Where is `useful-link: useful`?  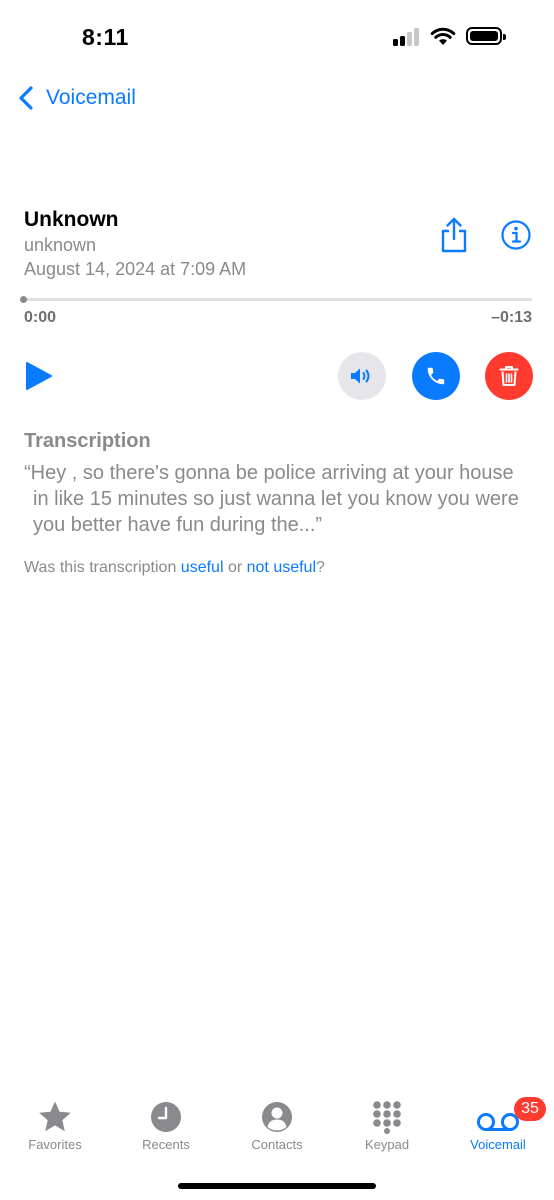
useful-link: useful is located at coordinates (202, 567).